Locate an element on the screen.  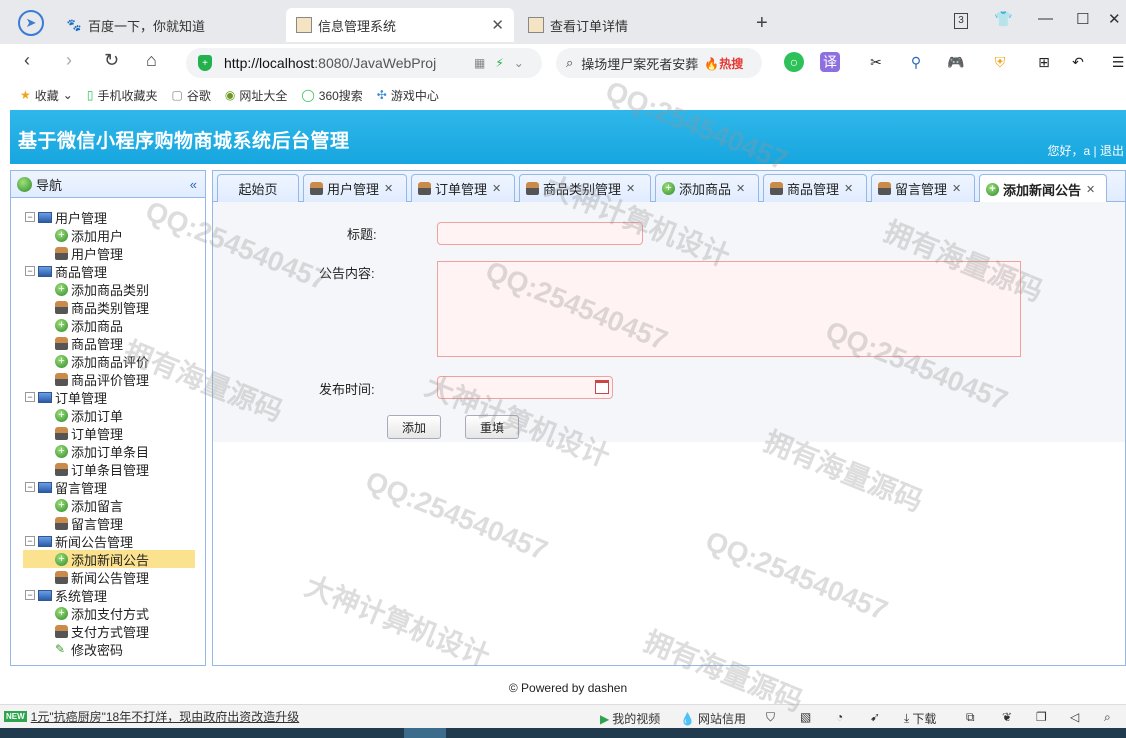
tree-group-messages: − 留言管理 is located at coordinates (108, 487).